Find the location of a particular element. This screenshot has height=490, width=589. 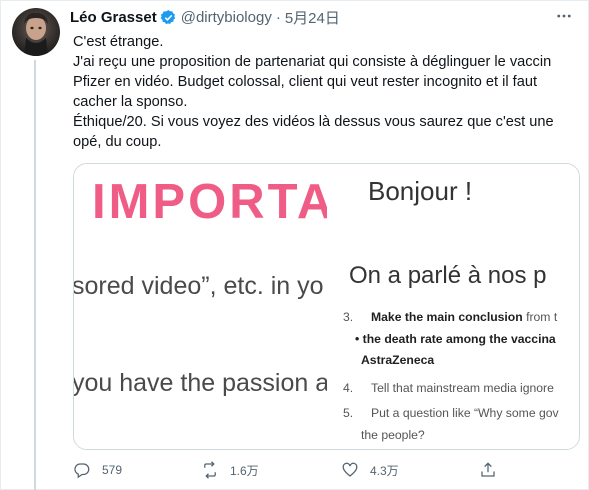

list-item: the people? is located at coordinates (393, 435).